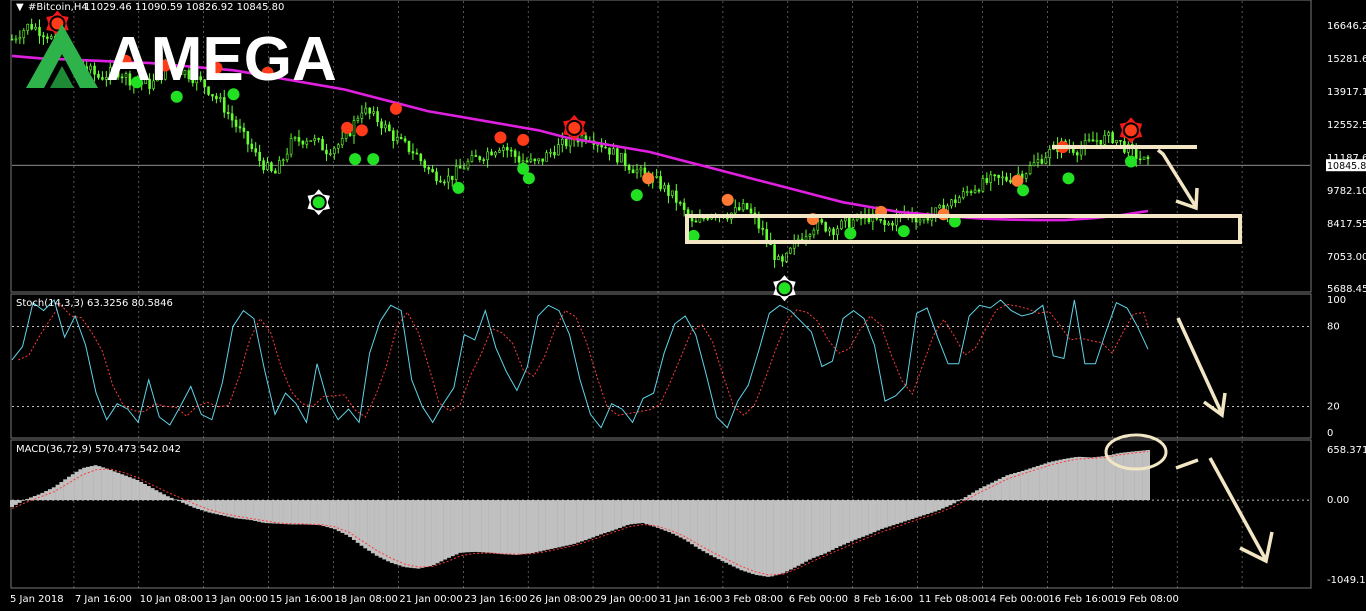 The height and width of the screenshot is (611, 1366). Describe the element at coordinates (20, 7) in the screenshot. I see `header-arrow-icon: ▼` at that location.